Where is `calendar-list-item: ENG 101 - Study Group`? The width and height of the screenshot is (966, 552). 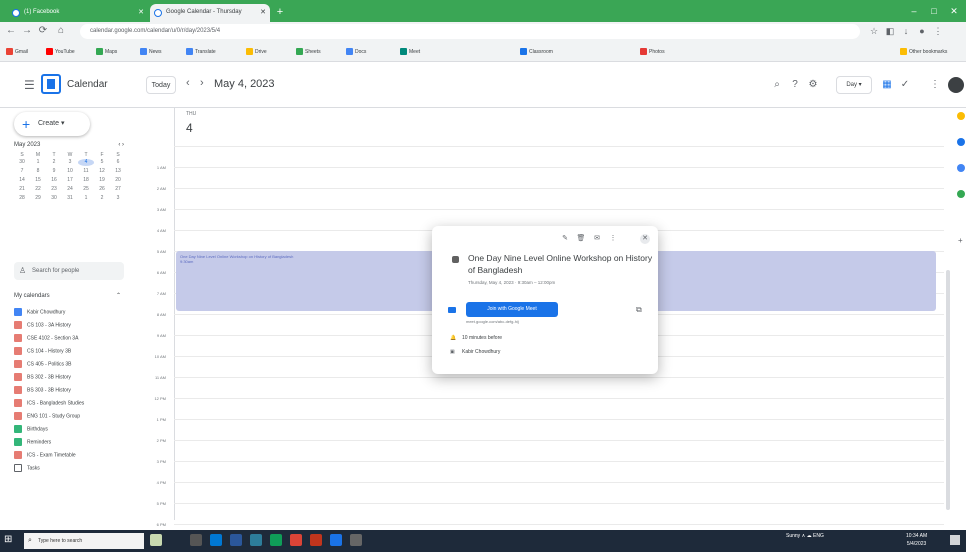
calendar-list-item: ENG 101 - Study Group is located at coordinates (71, 417).